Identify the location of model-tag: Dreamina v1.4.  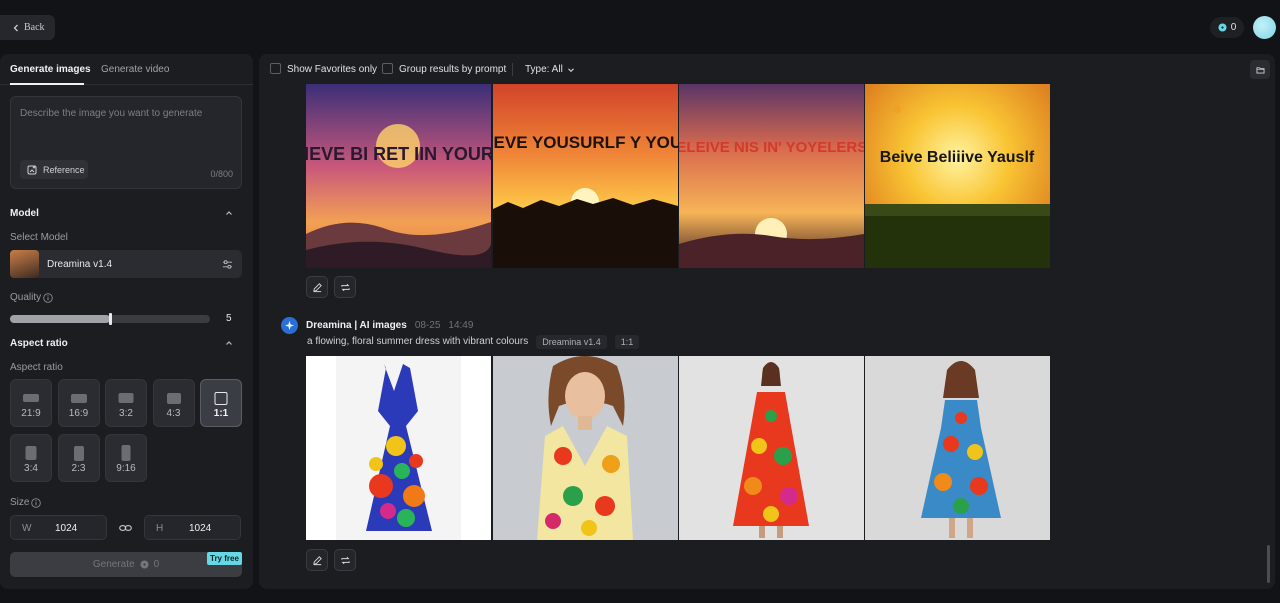
(571, 341).